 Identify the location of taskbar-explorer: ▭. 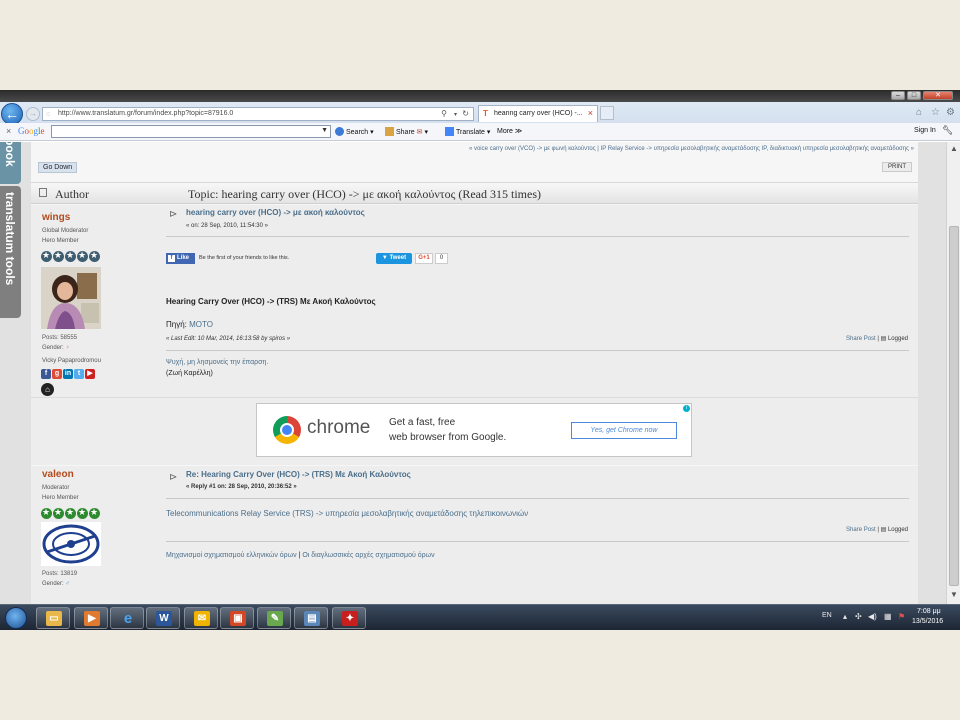
(53, 618).